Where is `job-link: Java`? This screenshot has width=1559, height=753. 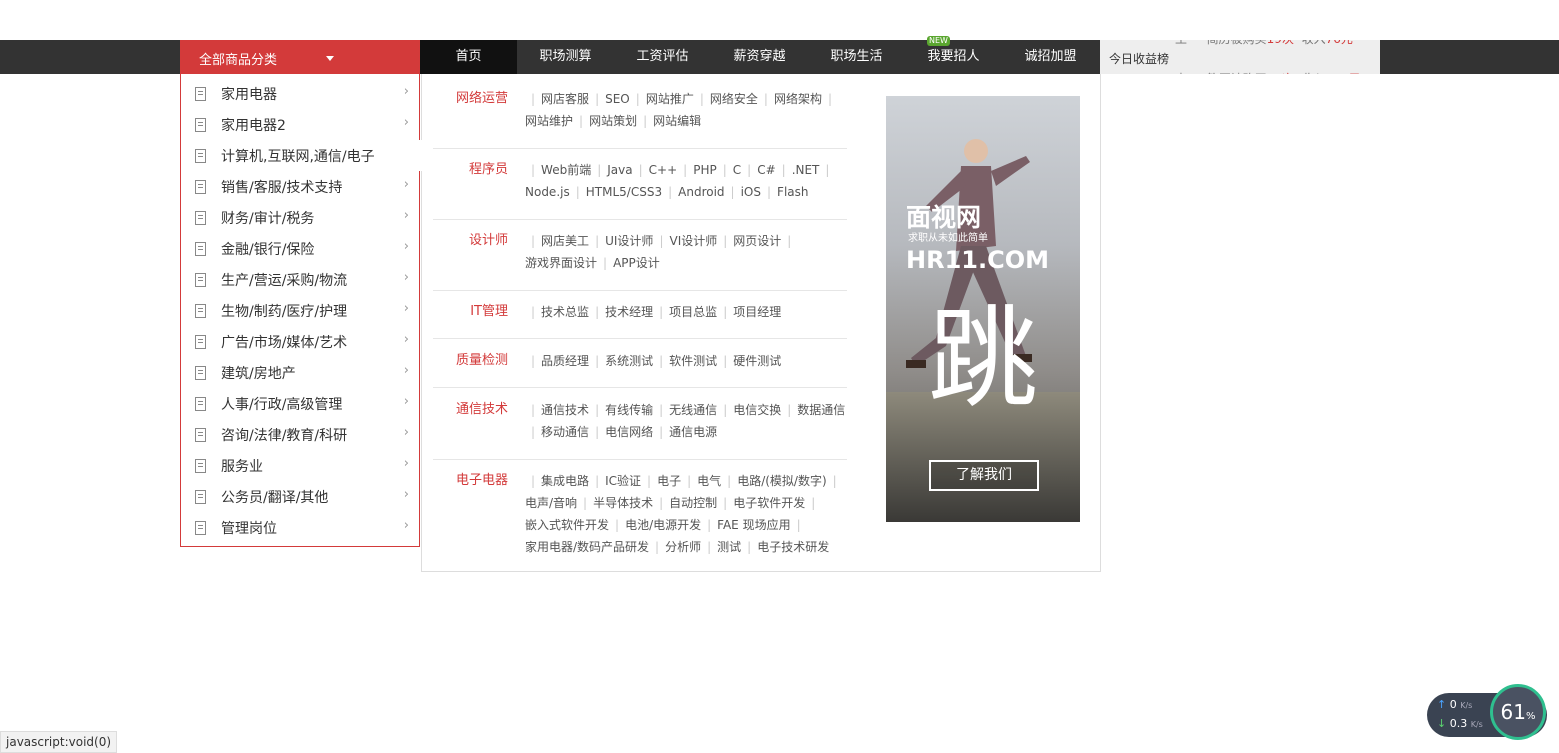
job-link: Java is located at coordinates (619, 170).